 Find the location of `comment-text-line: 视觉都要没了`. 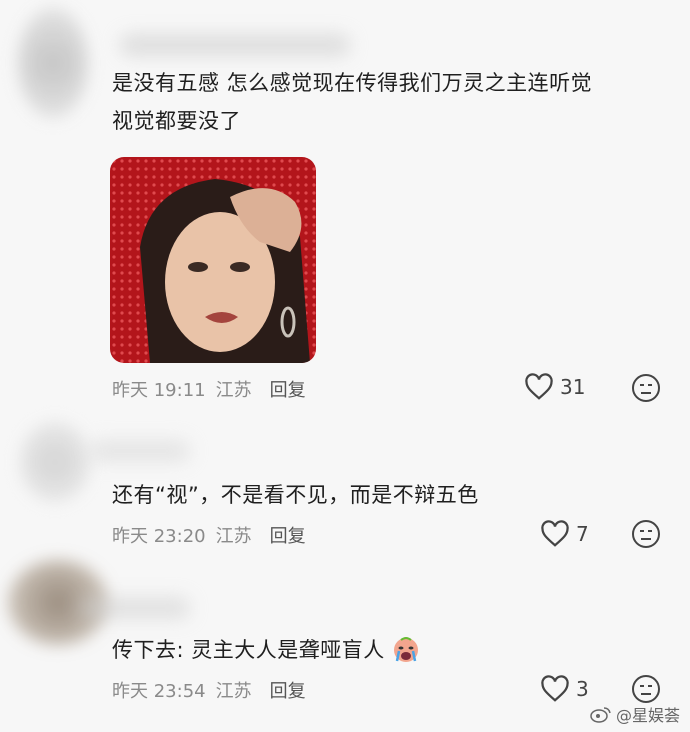

comment-text-line: 视觉都要没了 is located at coordinates (176, 121).